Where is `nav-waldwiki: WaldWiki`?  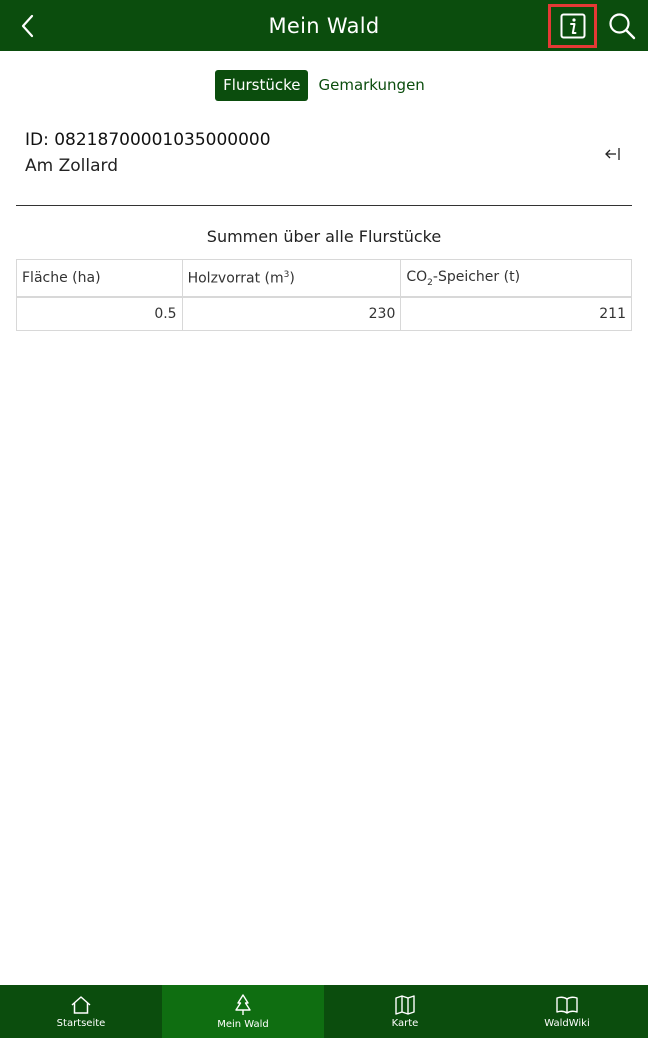 nav-waldwiki: WaldWiki is located at coordinates (567, 1011).